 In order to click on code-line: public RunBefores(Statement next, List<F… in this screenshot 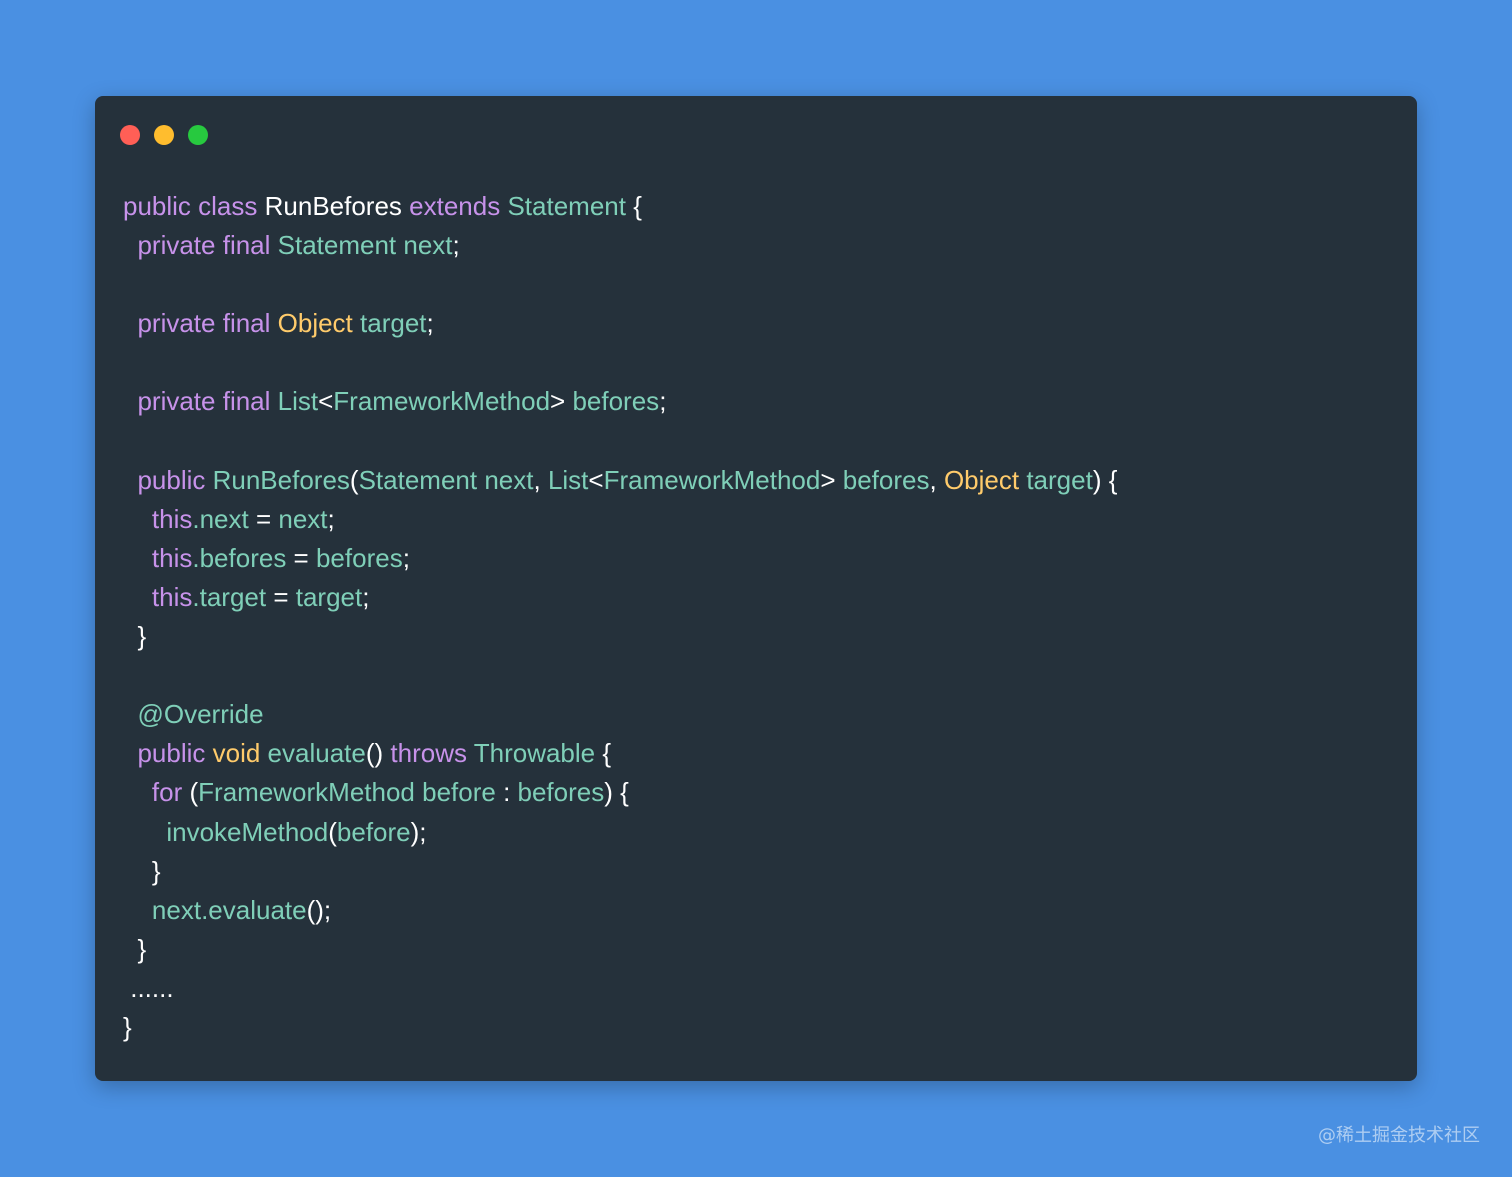, I will do `click(620, 480)`.